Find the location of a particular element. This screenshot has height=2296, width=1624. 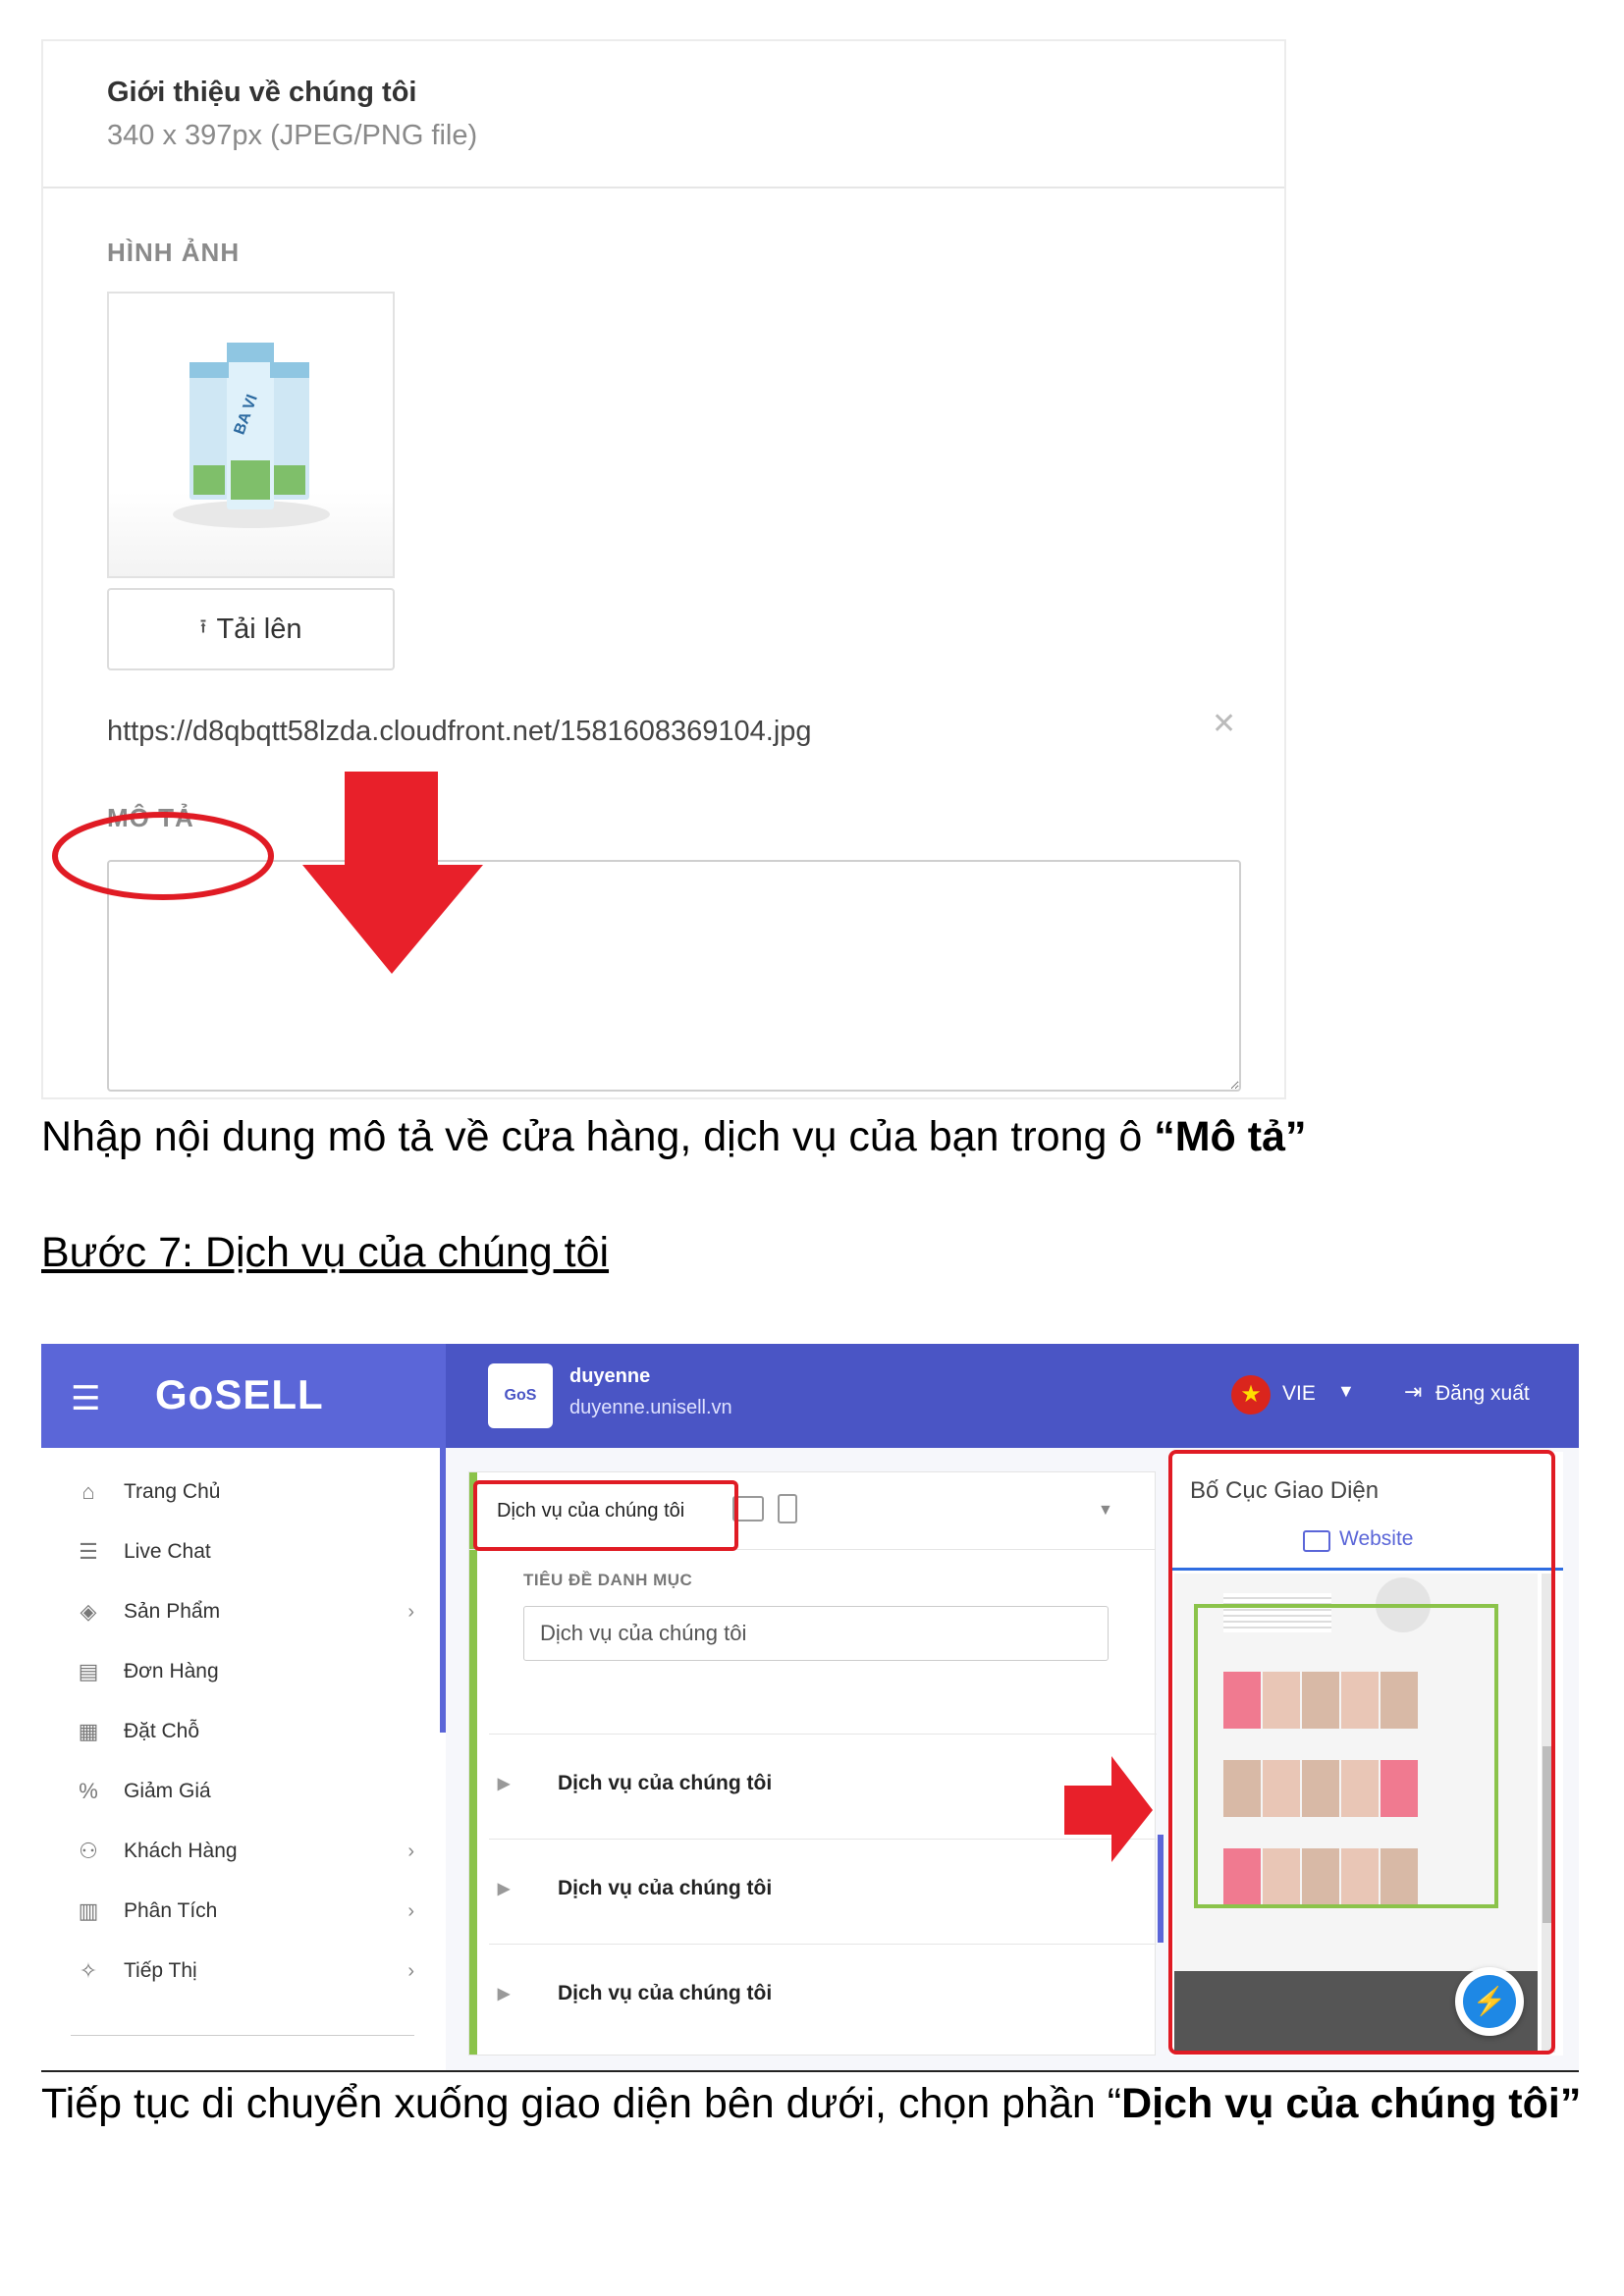

discount-icon: % is located at coordinates (88, 1791).